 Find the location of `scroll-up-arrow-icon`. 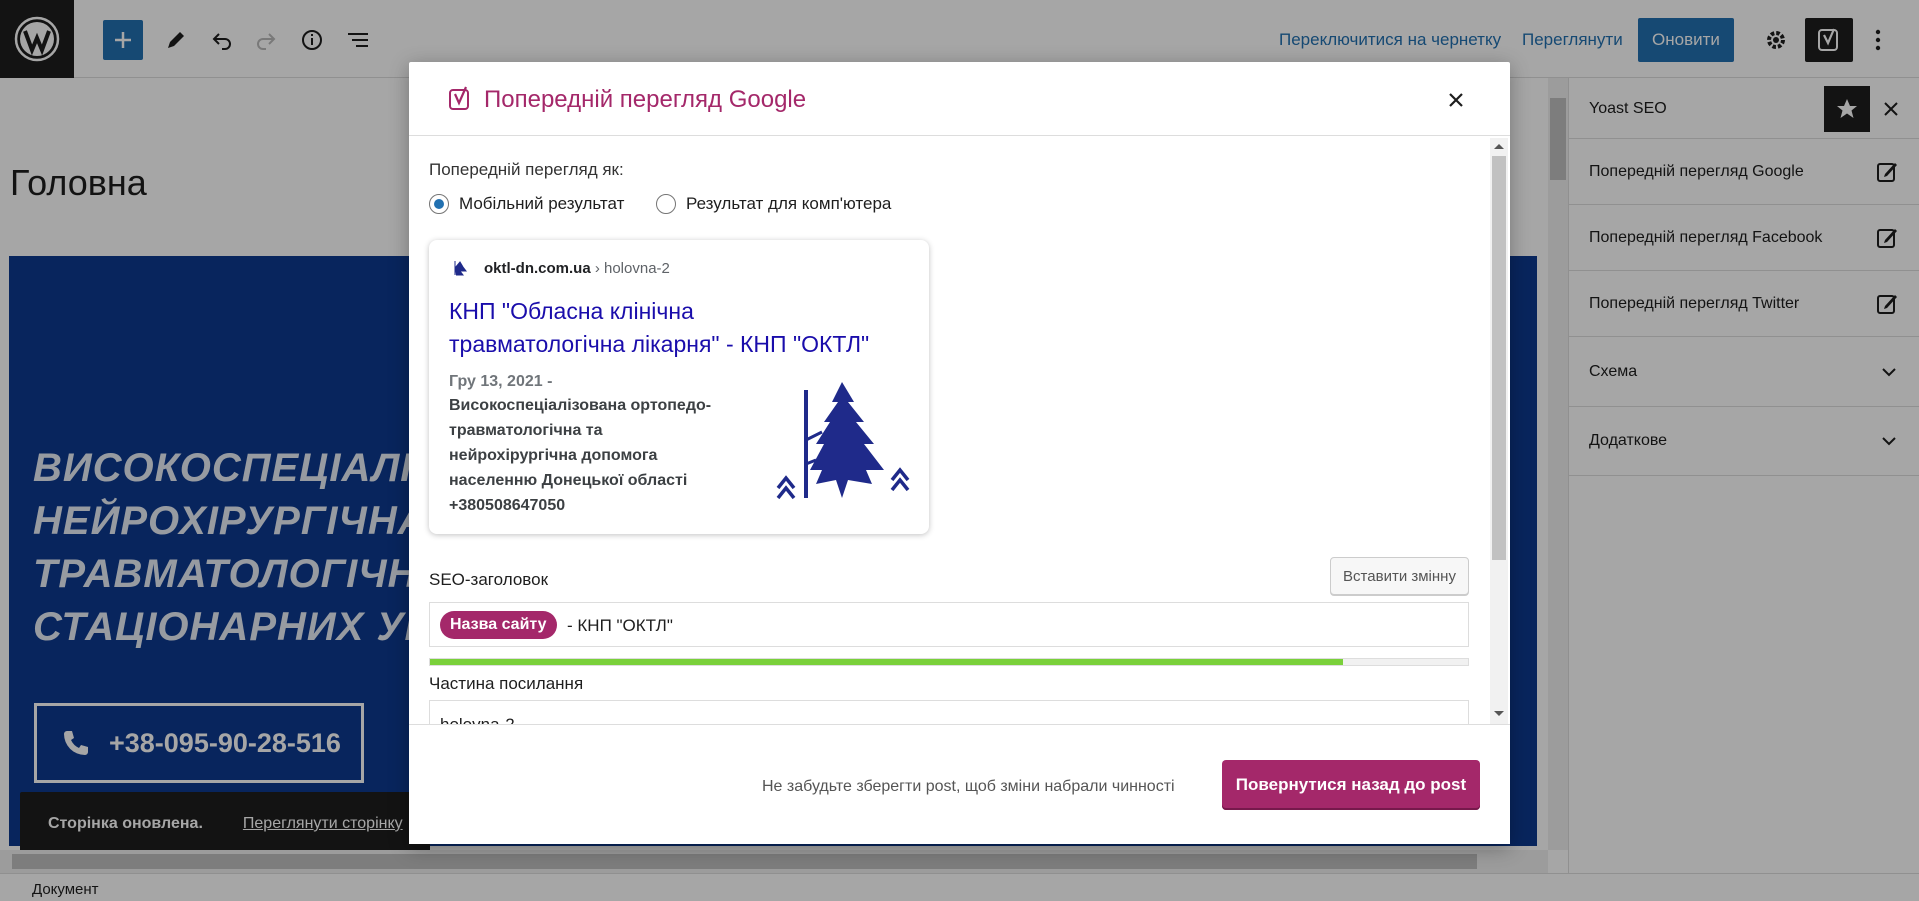

scroll-up-arrow-icon is located at coordinates (1499, 146).